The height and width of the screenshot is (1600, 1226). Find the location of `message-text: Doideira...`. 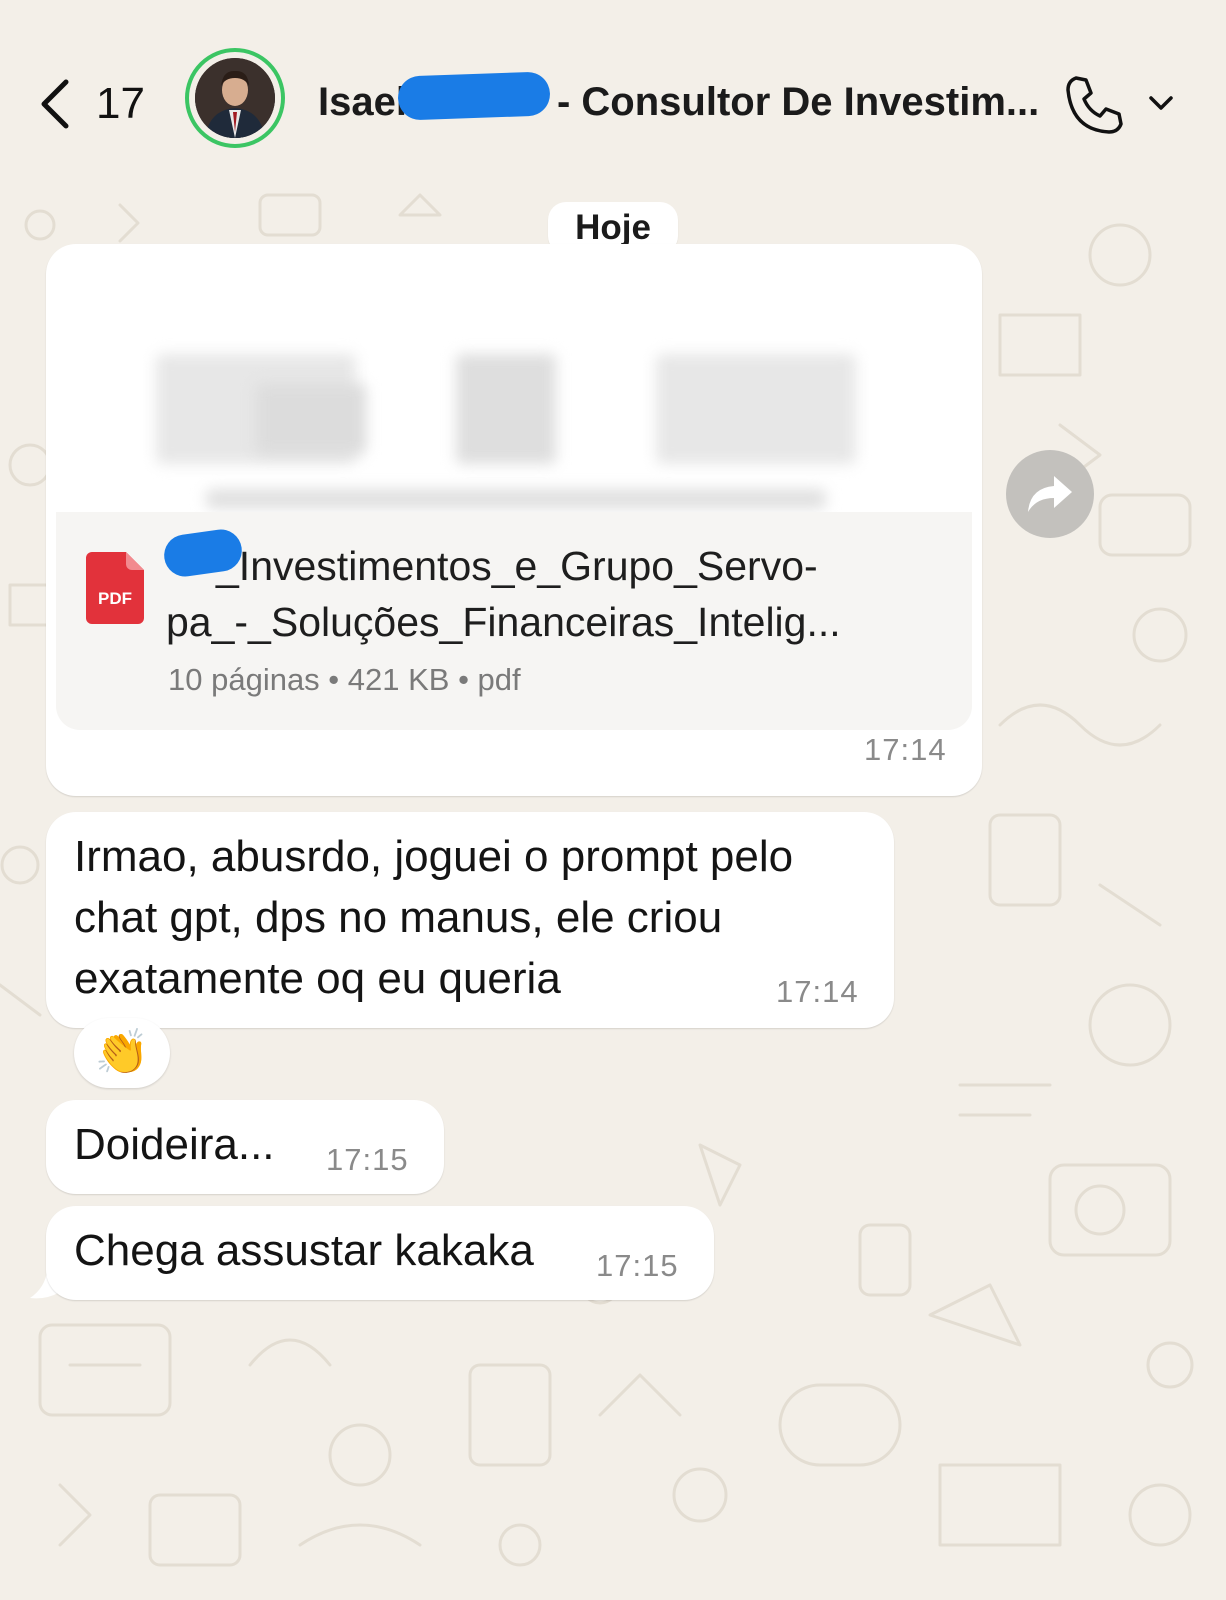

message-text: Doideira... is located at coordinates (174, 1144).